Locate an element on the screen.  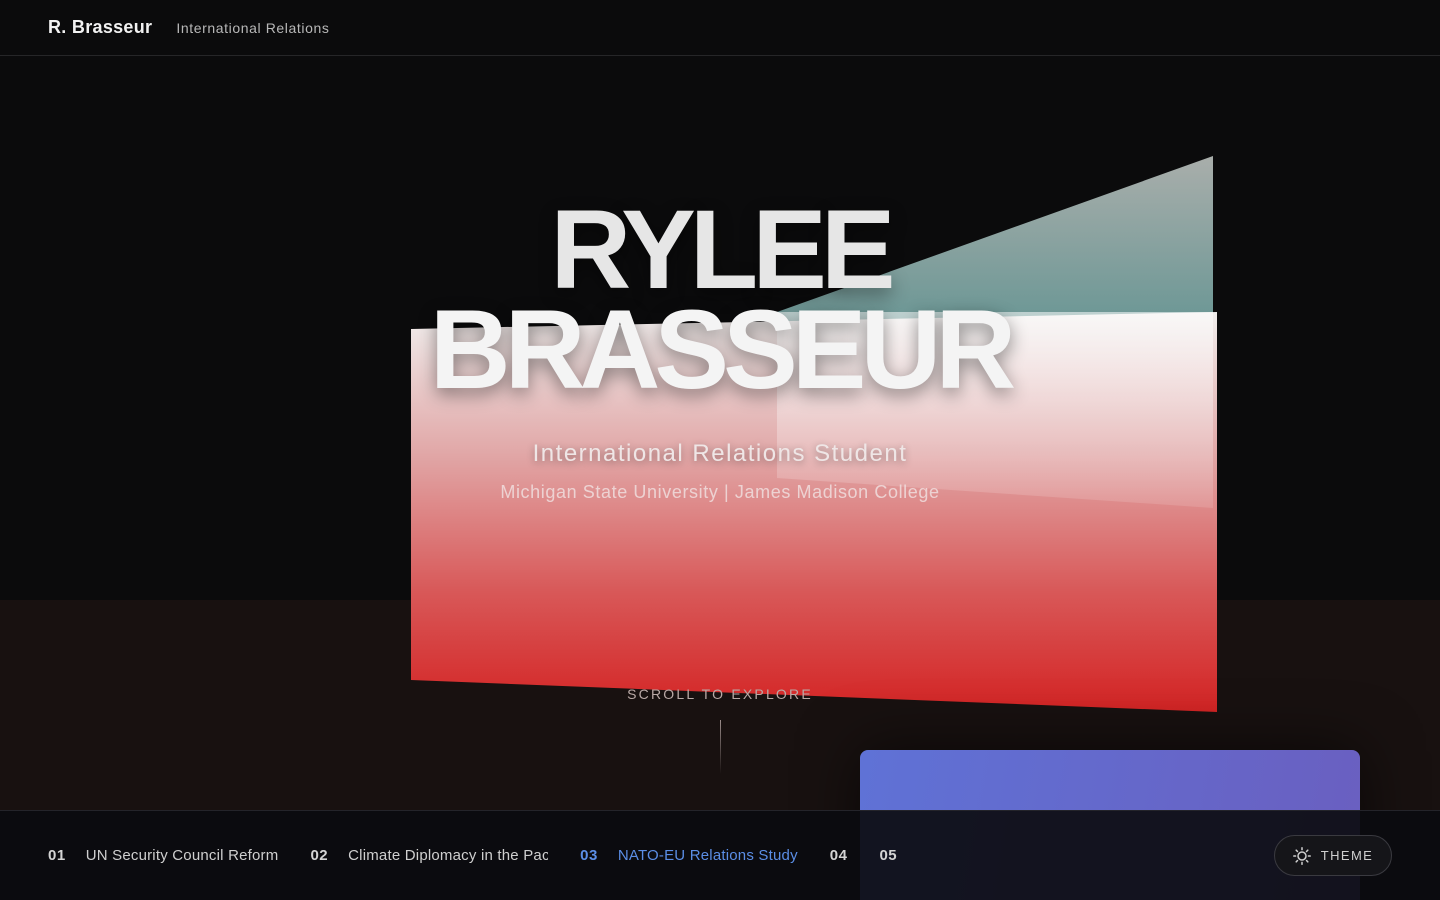
project-nav-item-04: 04 is located at coordinates (839, 855).